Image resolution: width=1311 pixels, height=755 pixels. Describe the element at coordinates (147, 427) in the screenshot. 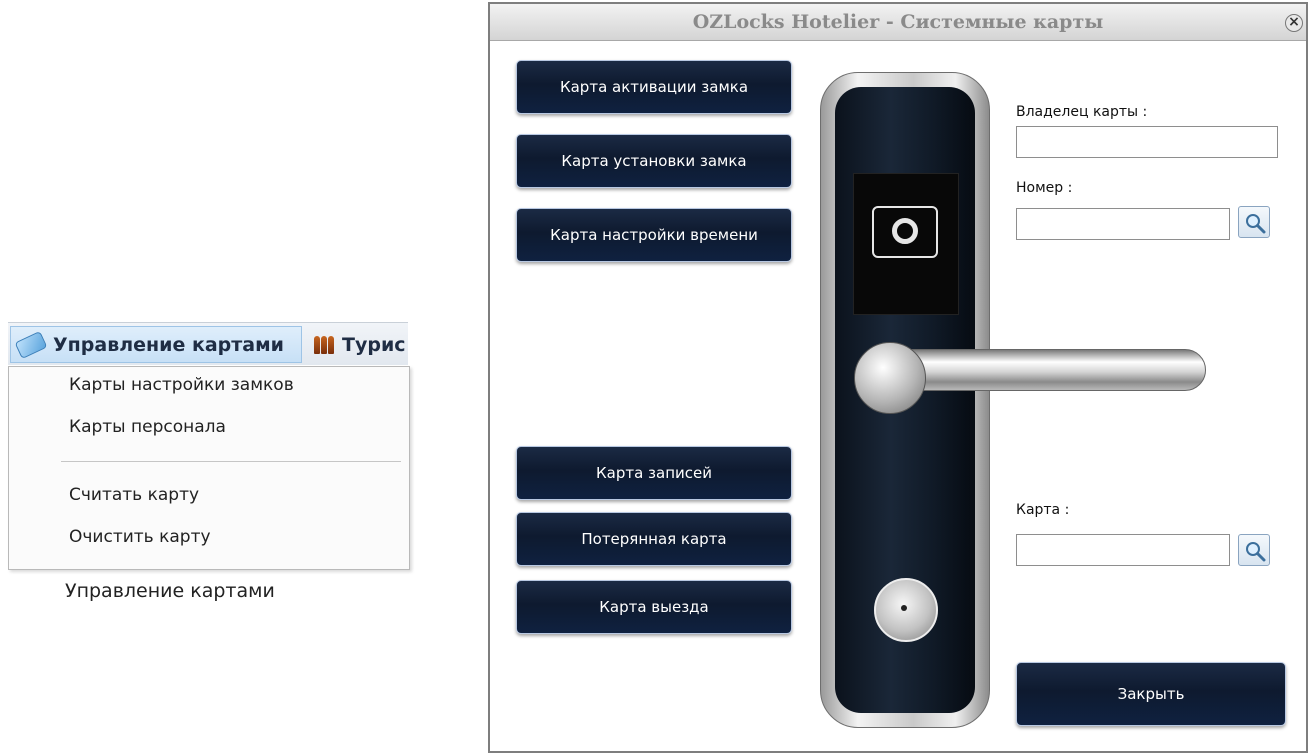

I see `menu-item-staff-cards: Карты персонала` at that location.